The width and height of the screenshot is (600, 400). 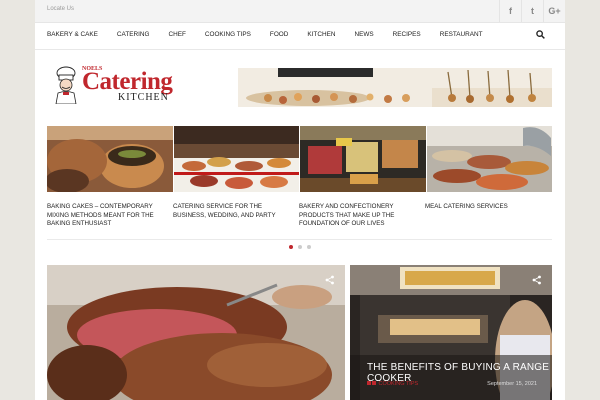 I want to click on search-icon, so click(x=540, y=34).